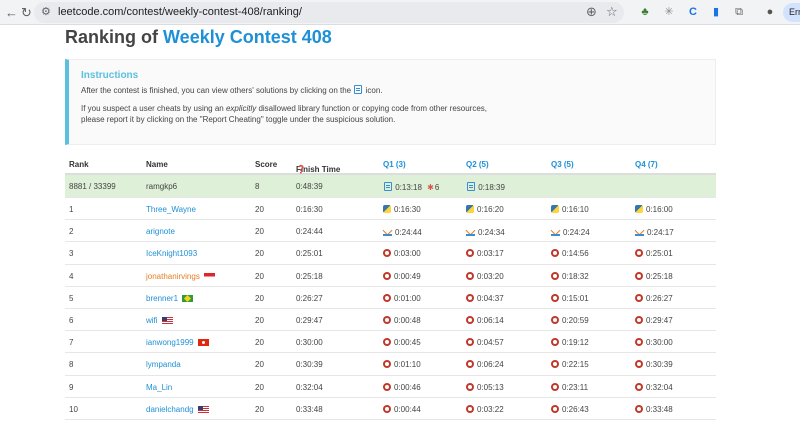 The width and height of the screenshot is (800, 429). Describe the element at coordinates (716, 12) in the screenshot. I see `extension-clipboard-icon: ▮` at that location.